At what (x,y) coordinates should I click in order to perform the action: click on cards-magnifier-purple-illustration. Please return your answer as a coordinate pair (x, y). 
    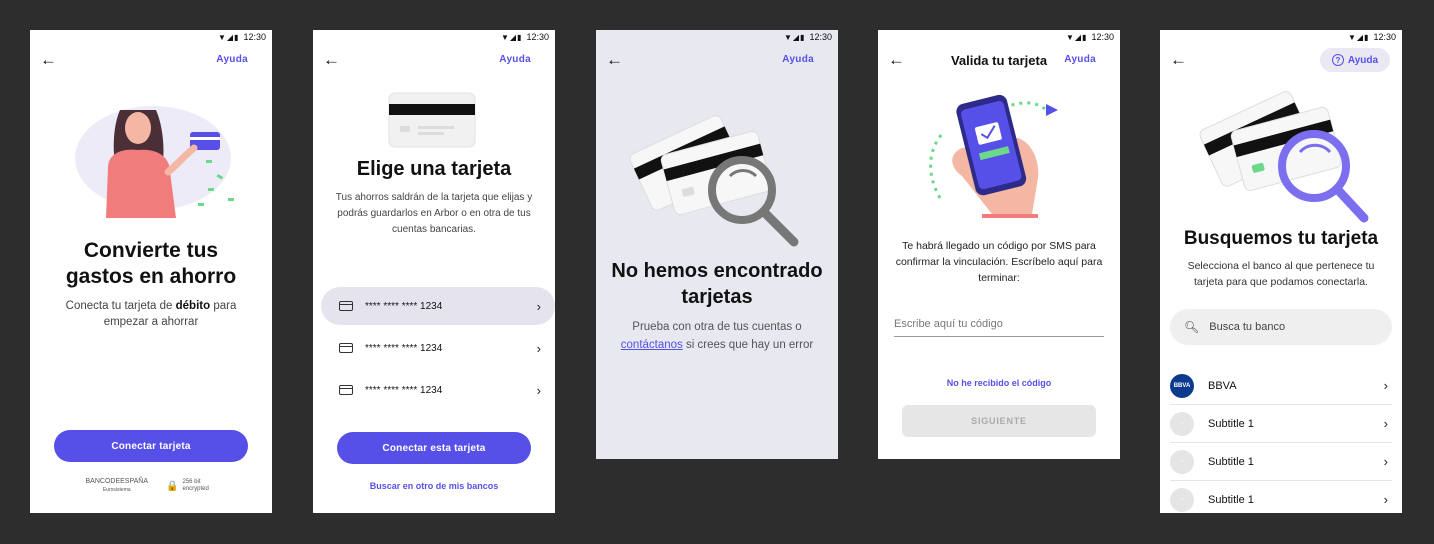
    Looking at the image, I should click on (1284, 157).